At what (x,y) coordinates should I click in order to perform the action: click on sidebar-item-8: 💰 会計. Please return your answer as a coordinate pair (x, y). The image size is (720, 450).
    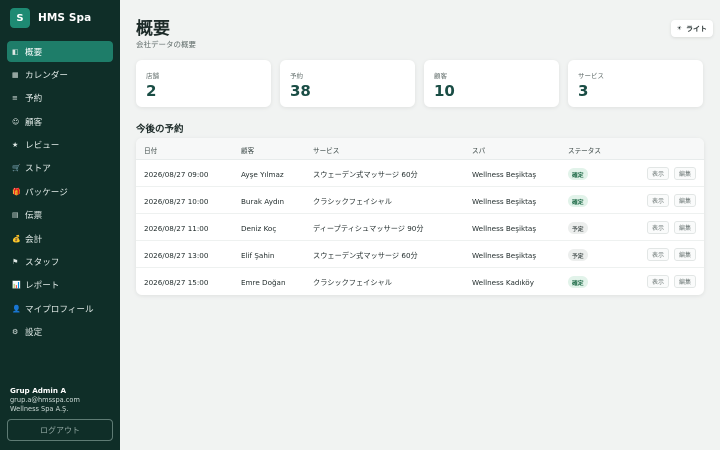
    Looking at the image, I should click on (60, 238).